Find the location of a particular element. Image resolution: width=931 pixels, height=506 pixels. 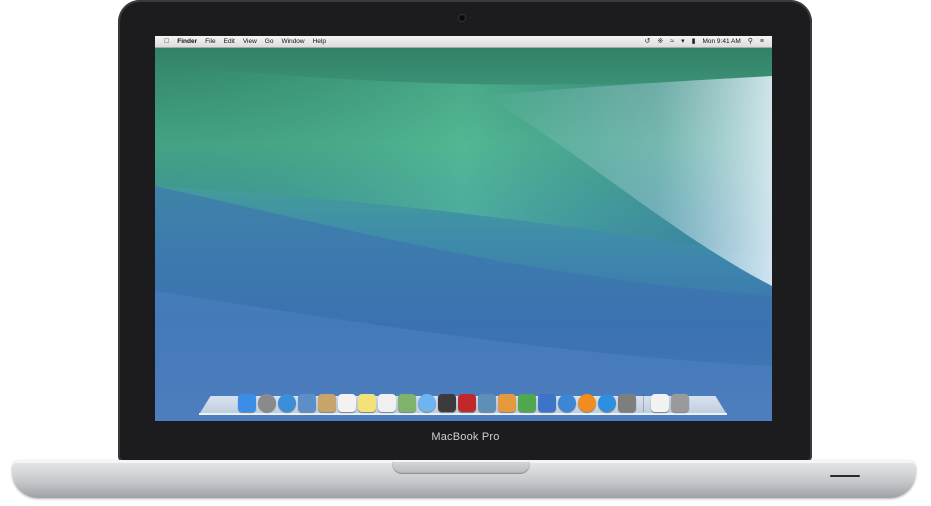

dock-maps-icon is located at coordinates (406, 403).